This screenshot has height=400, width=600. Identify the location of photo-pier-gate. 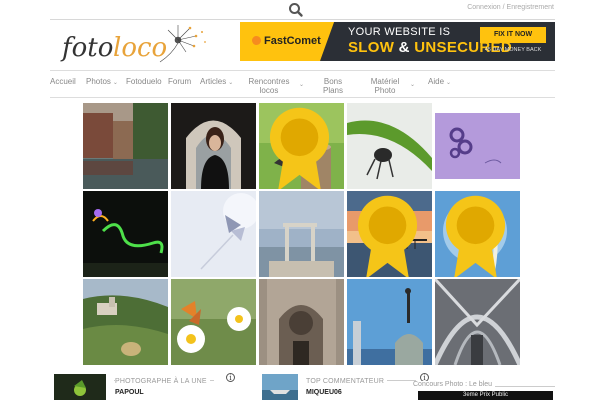
(301, 234).